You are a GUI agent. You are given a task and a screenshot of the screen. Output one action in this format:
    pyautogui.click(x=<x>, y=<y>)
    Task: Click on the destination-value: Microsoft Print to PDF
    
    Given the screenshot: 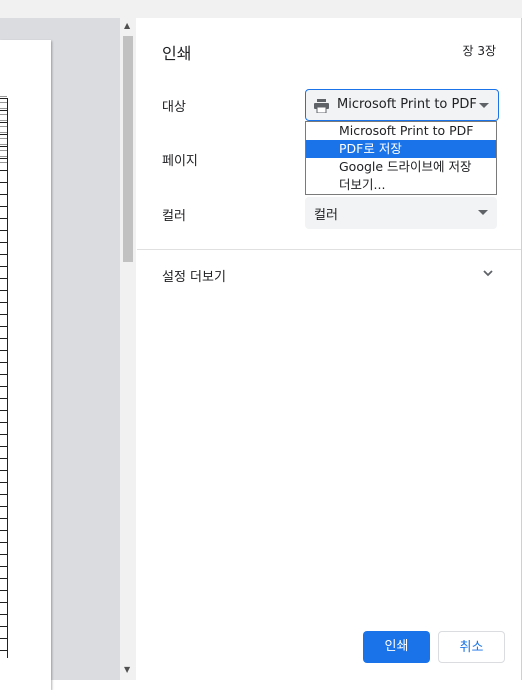 What is the action you would take?
    pyautogui.click(x=407, y=104)
    